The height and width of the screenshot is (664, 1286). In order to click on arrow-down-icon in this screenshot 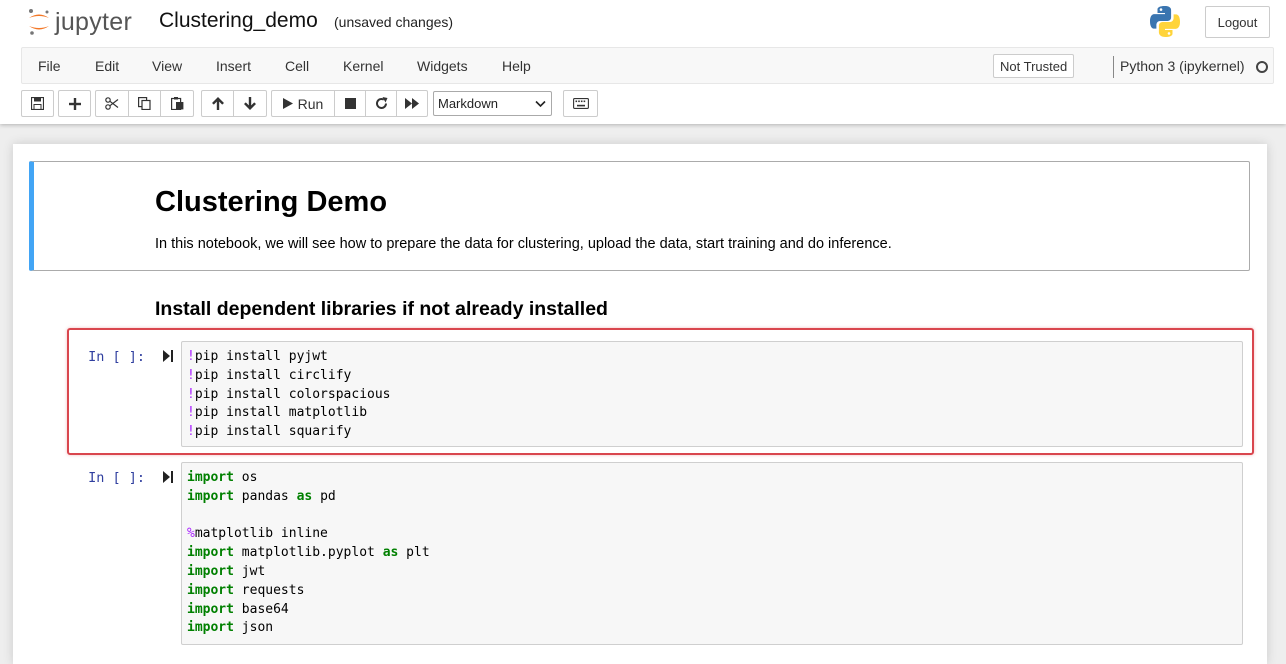, I will do `click(250, 103)`.